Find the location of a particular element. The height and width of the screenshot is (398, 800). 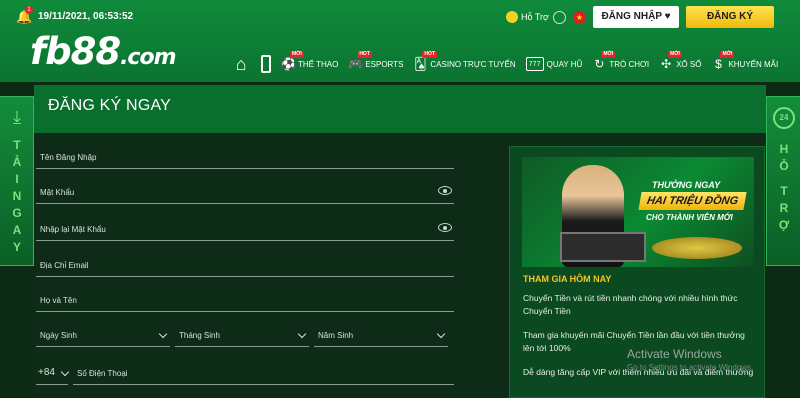

header-datetime: 19/11/2021, 06:53:52 is located at coordinates (86, 16).